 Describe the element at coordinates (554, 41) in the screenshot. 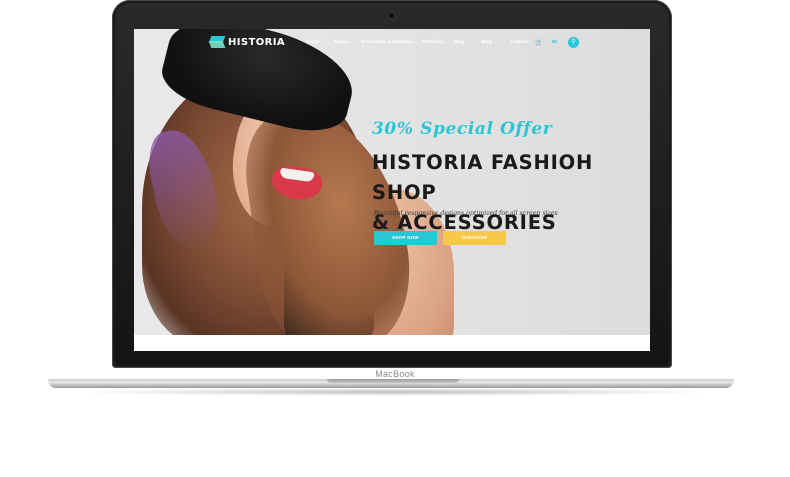

I see `cart-total: $0` at that location.